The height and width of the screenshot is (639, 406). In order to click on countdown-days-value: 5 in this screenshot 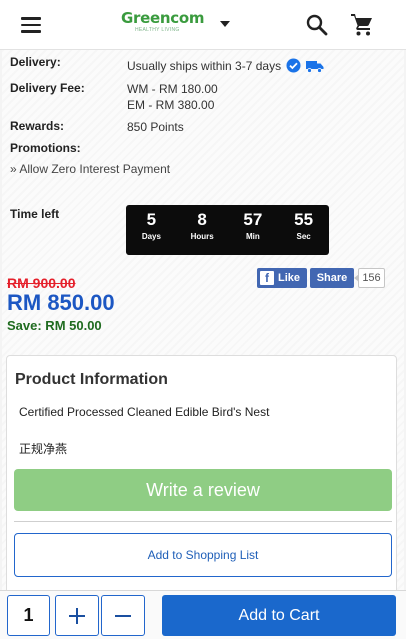, I will do `click(151, 219)`.